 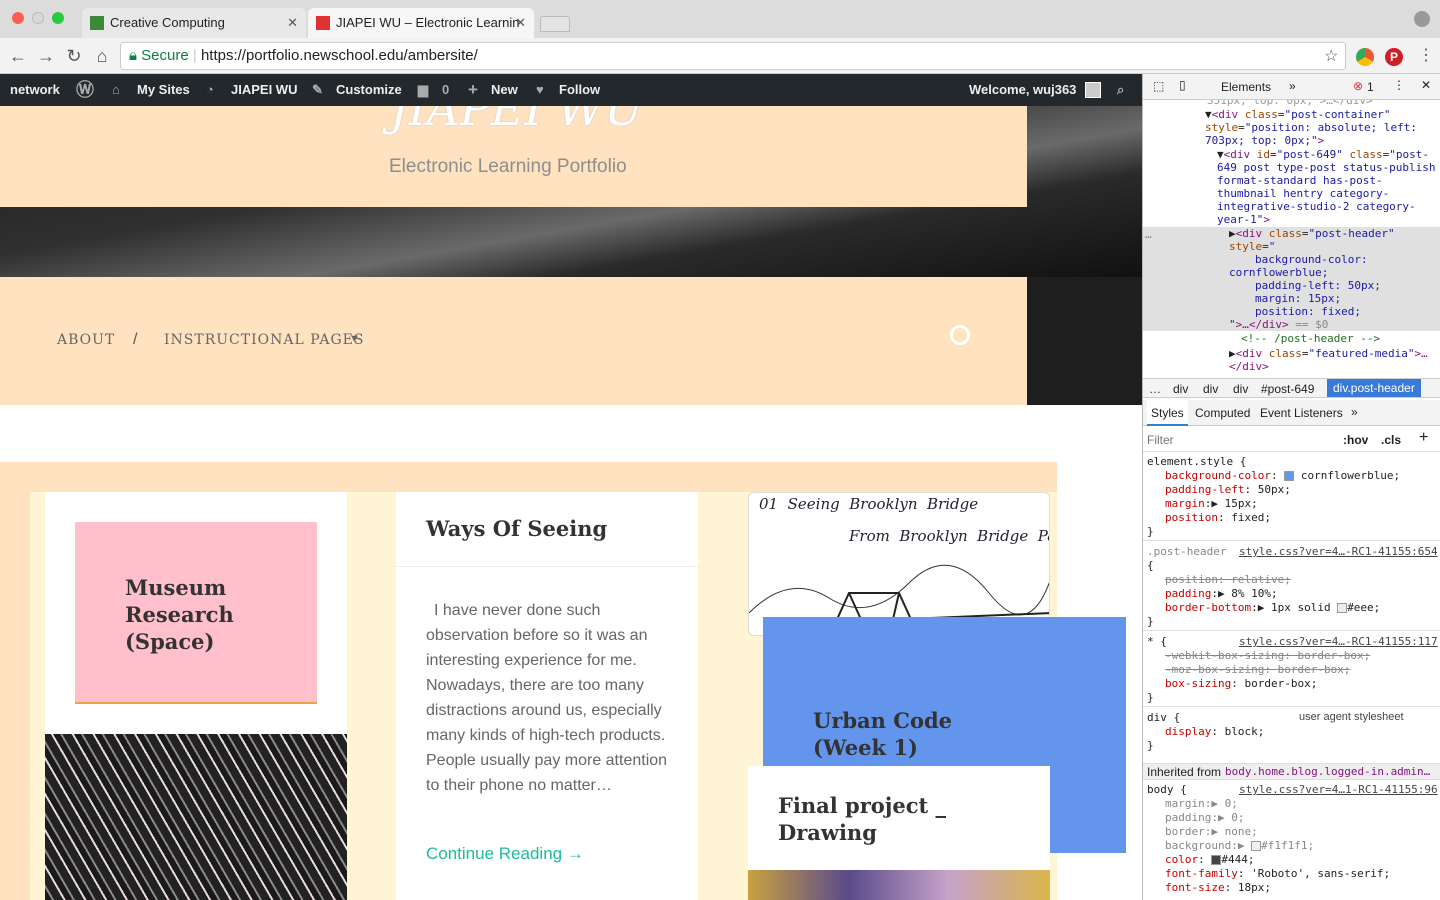 I want to click on rule-source-link: style.css?ver=4…-RC1-41155:117, so click(x=1338, y=641).